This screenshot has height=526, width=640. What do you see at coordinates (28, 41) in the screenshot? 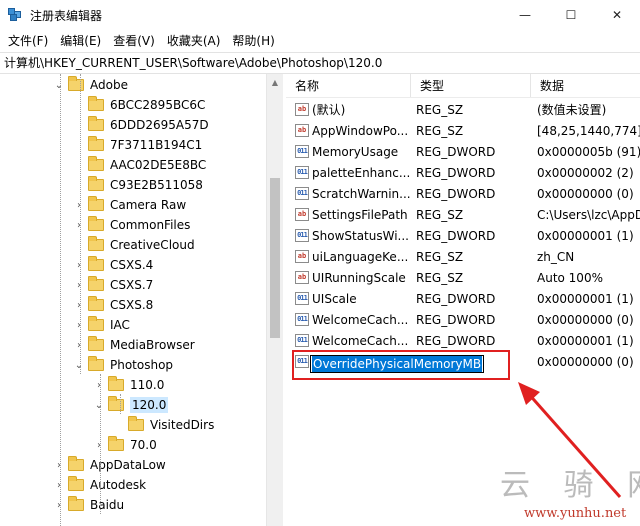
I see `menu-file: 文件(F)` at bounding box center [28, 41].